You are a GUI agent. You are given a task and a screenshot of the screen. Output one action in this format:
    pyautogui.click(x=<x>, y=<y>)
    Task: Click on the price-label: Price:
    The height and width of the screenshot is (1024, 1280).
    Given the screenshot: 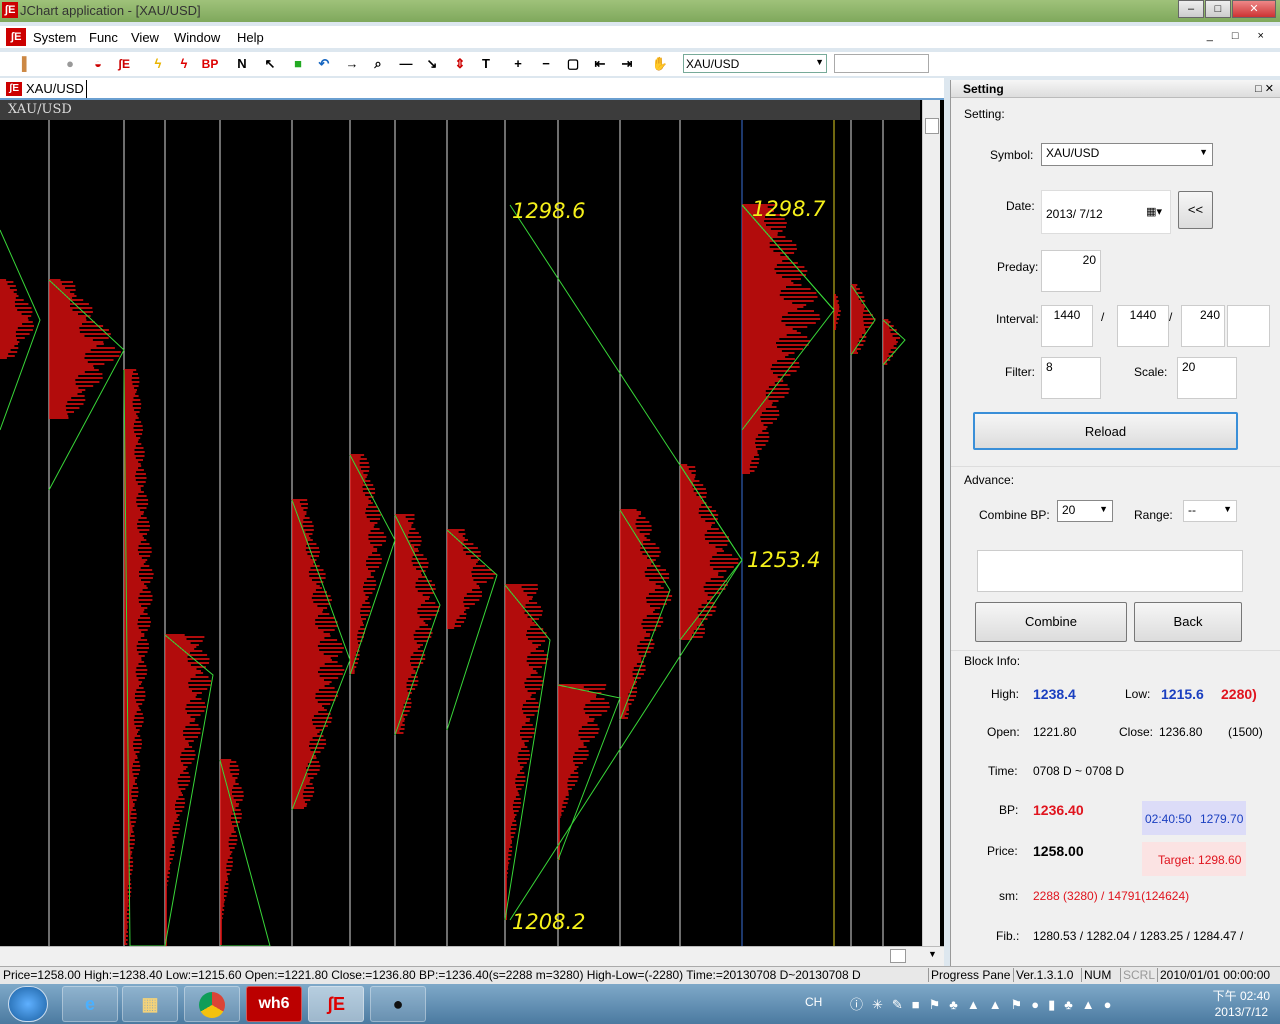 What is the action you would take?
    pyautogui.click(x=1002, y=851)
    